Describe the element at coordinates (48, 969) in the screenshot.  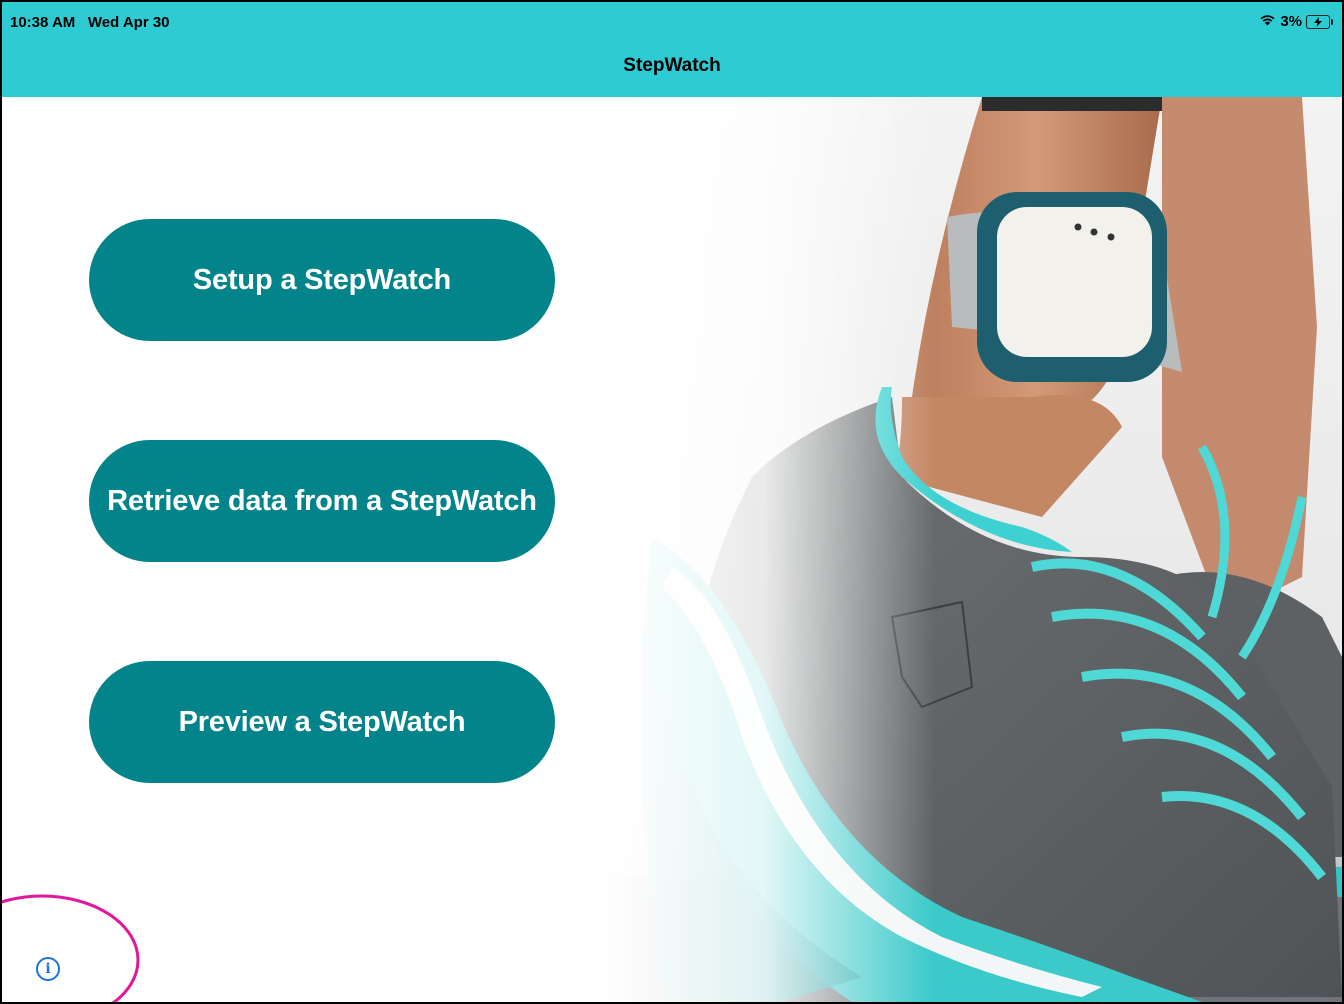
I see `info-icon: i` at that location.